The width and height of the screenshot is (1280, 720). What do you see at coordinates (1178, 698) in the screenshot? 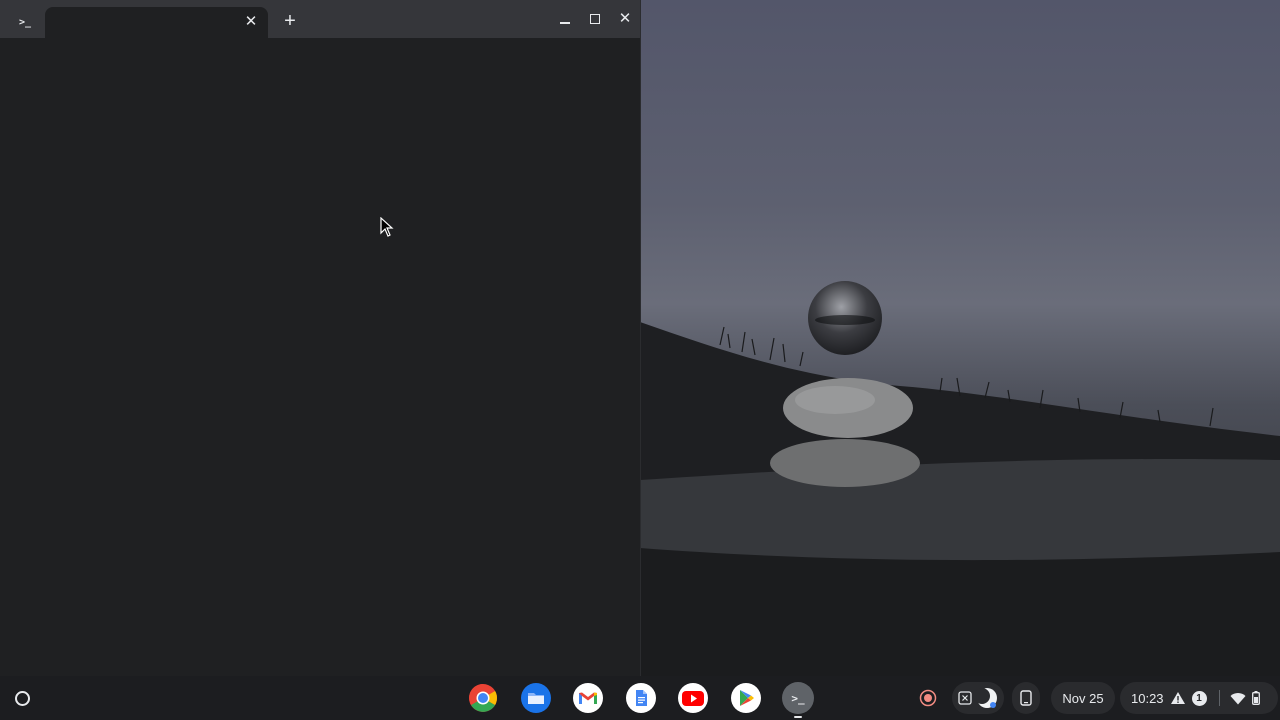
I see `warning-icon` at bounding box center [1178, 698].